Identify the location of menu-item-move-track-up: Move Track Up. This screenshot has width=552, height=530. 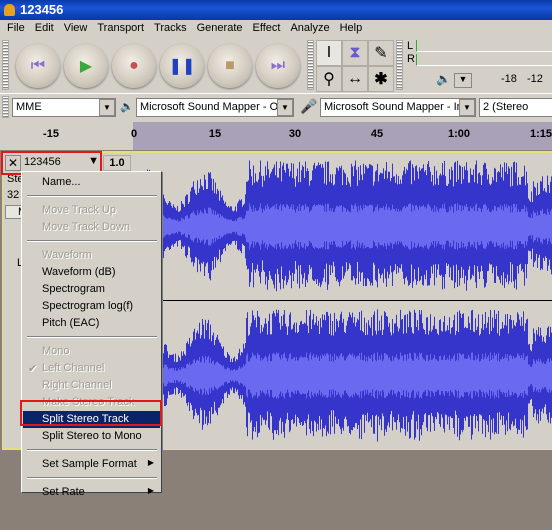
(91, 210).